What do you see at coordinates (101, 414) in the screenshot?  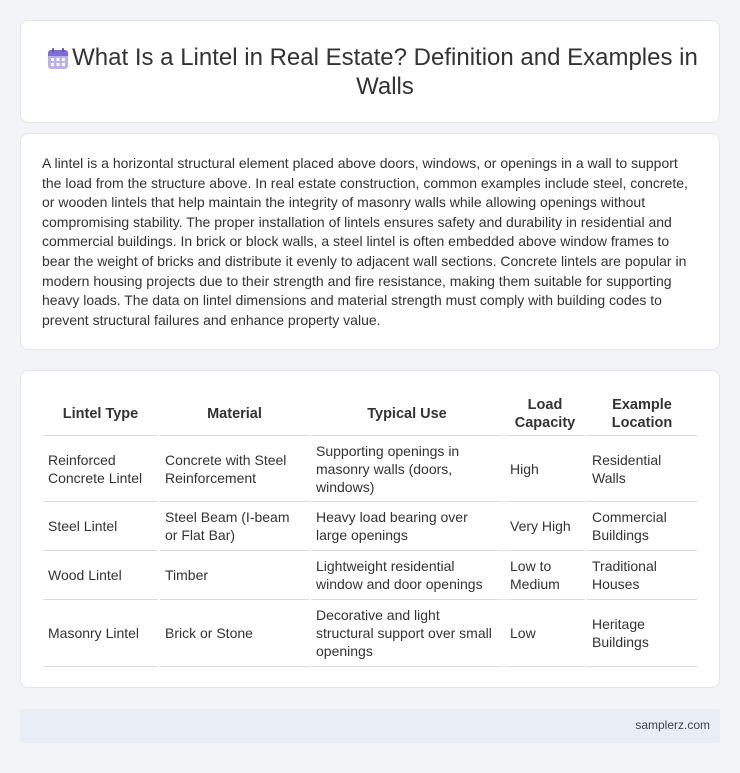 I see `column-header: Lintel Type` at bounding box center [101, 414].